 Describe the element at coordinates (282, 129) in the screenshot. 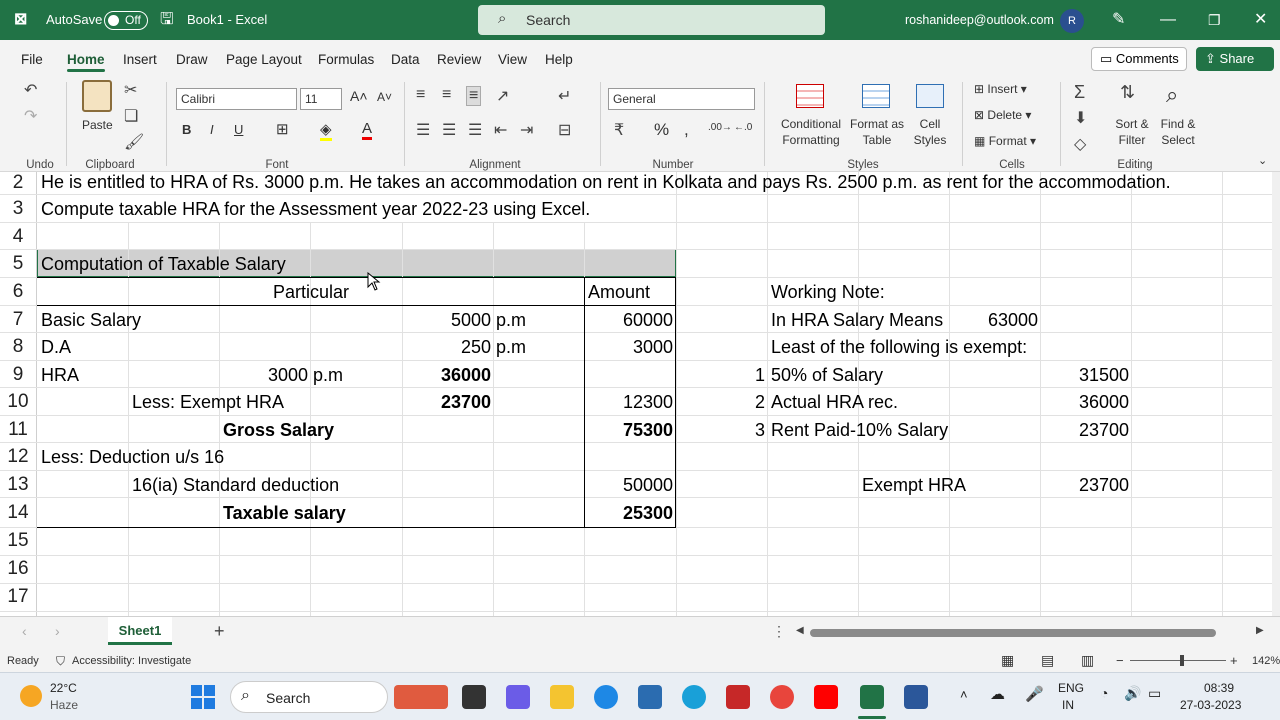

I see `borders-icon: ⊞` at that location.